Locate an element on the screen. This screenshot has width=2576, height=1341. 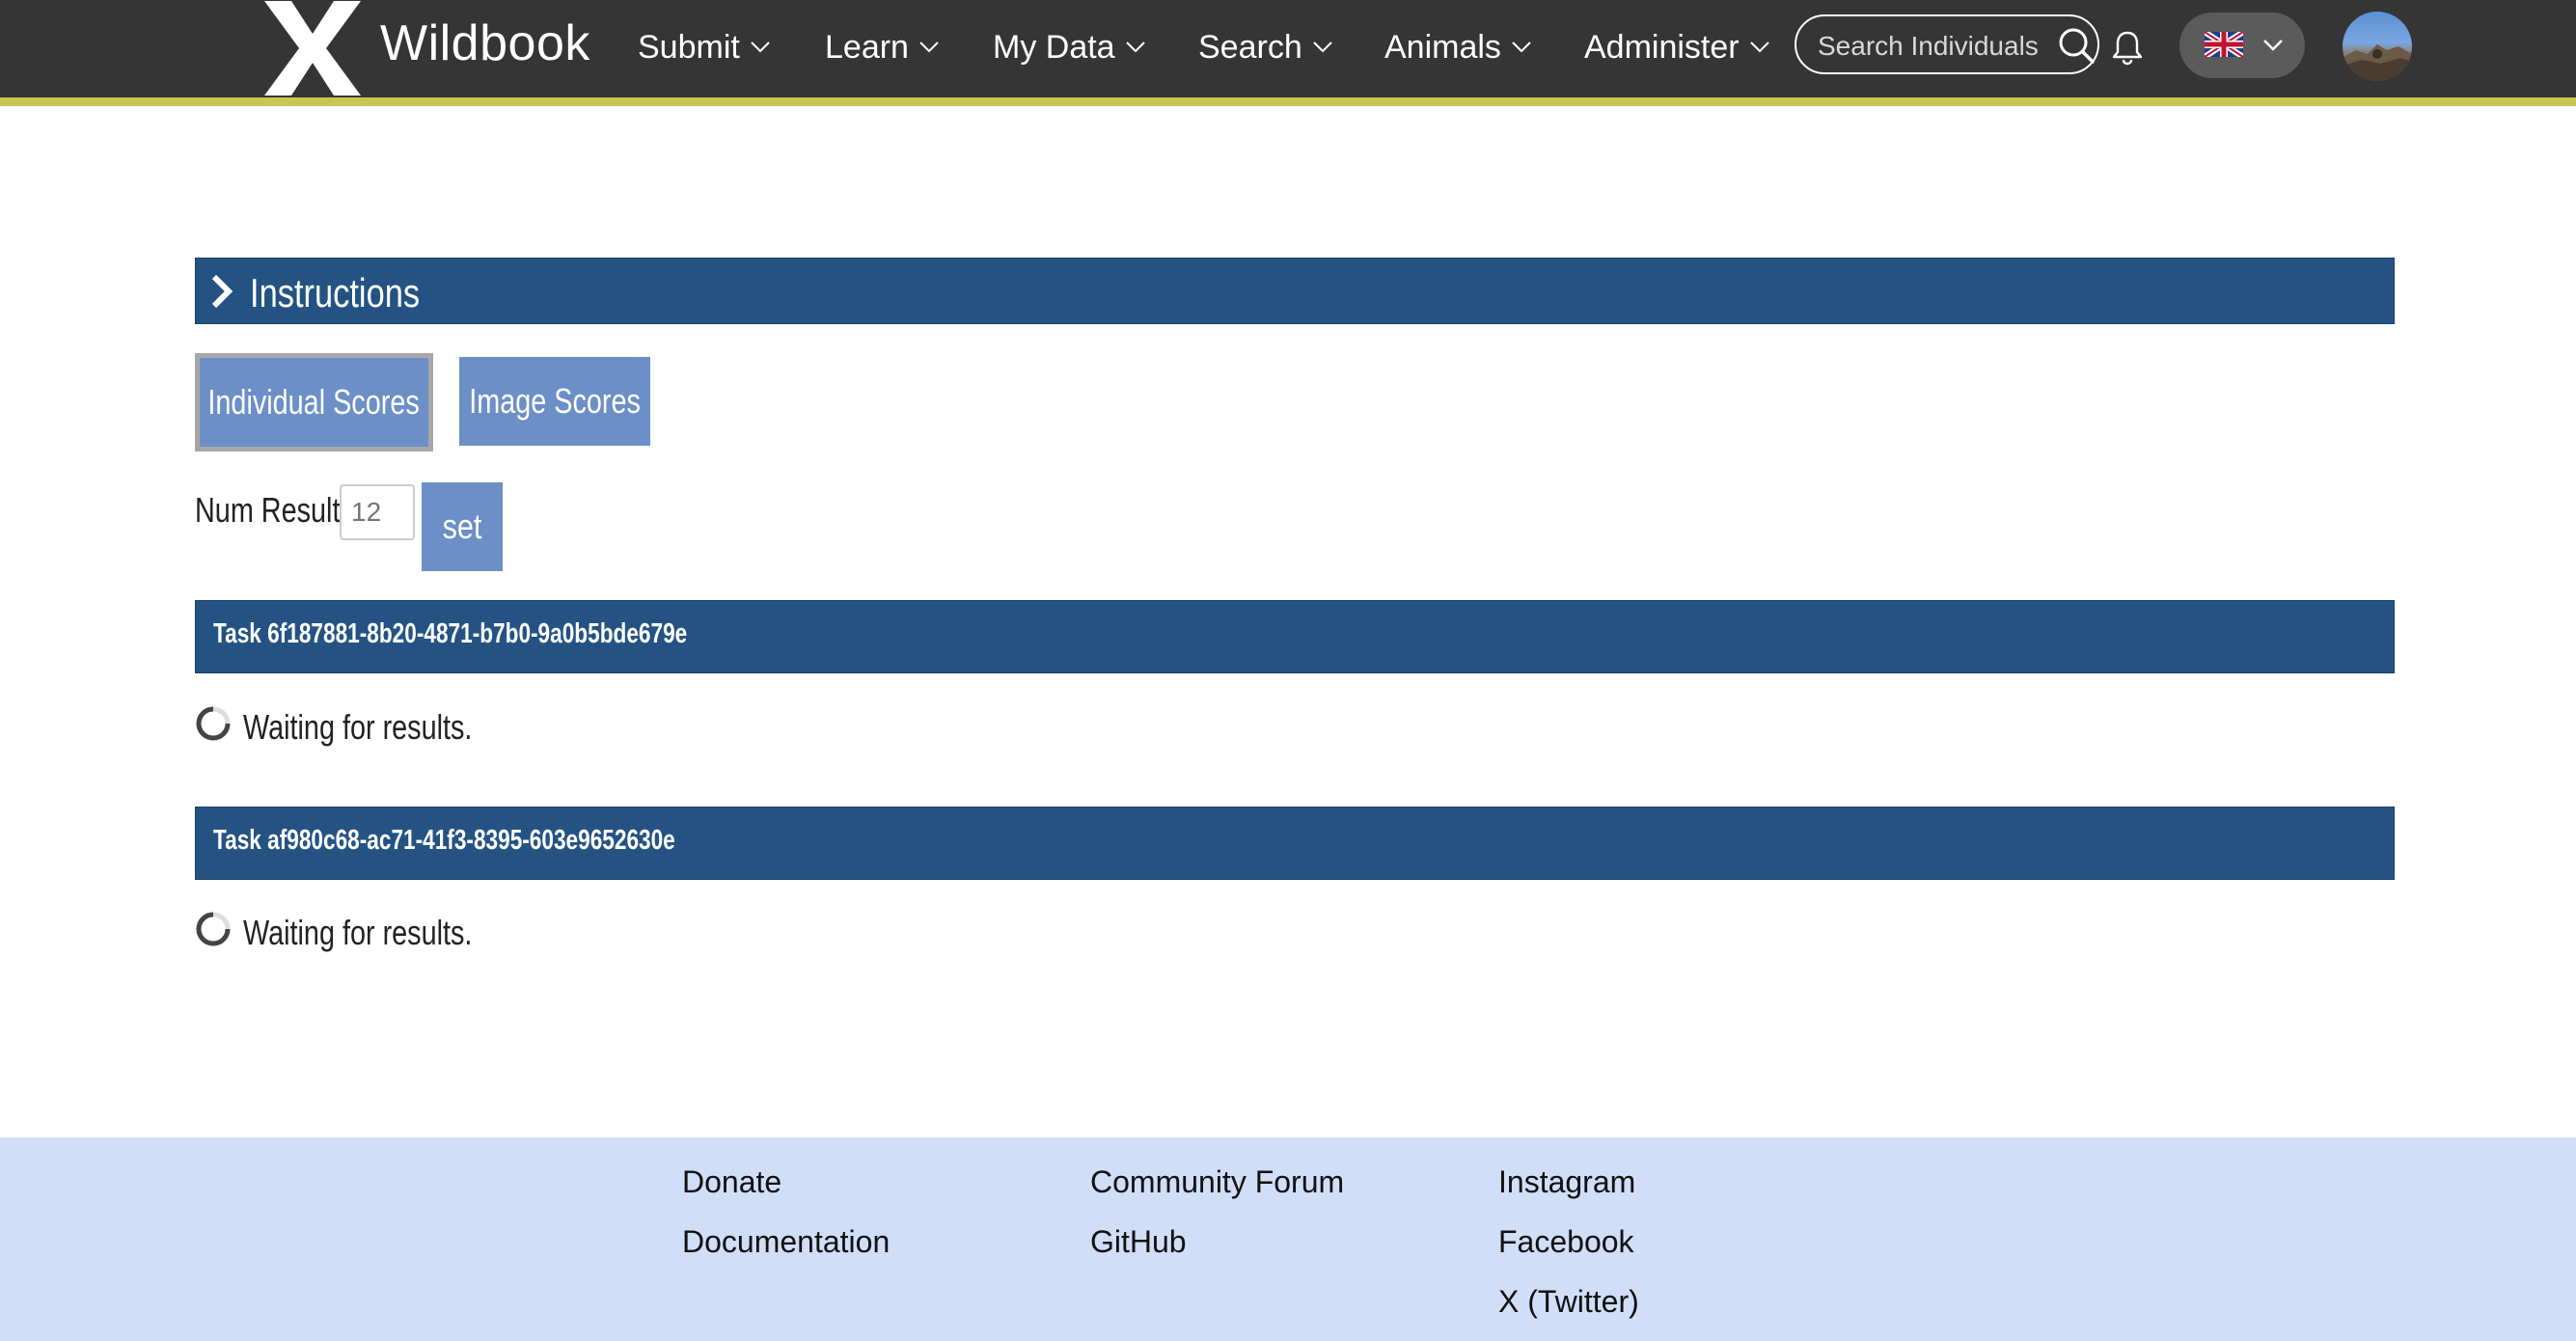
search-individuals-box is located at coordinates (1947, 44).